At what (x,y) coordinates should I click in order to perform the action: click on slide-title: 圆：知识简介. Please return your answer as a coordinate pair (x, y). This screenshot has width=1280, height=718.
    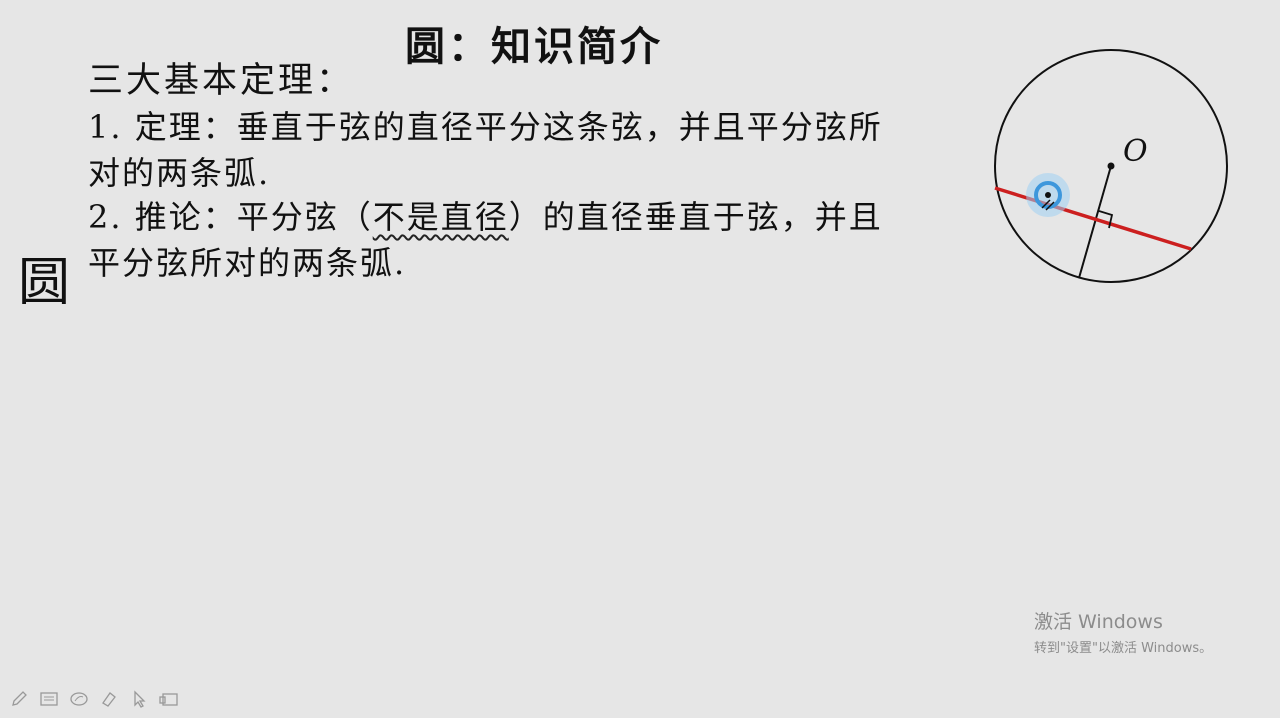
    Looking at the image, I should click on (534, 46).